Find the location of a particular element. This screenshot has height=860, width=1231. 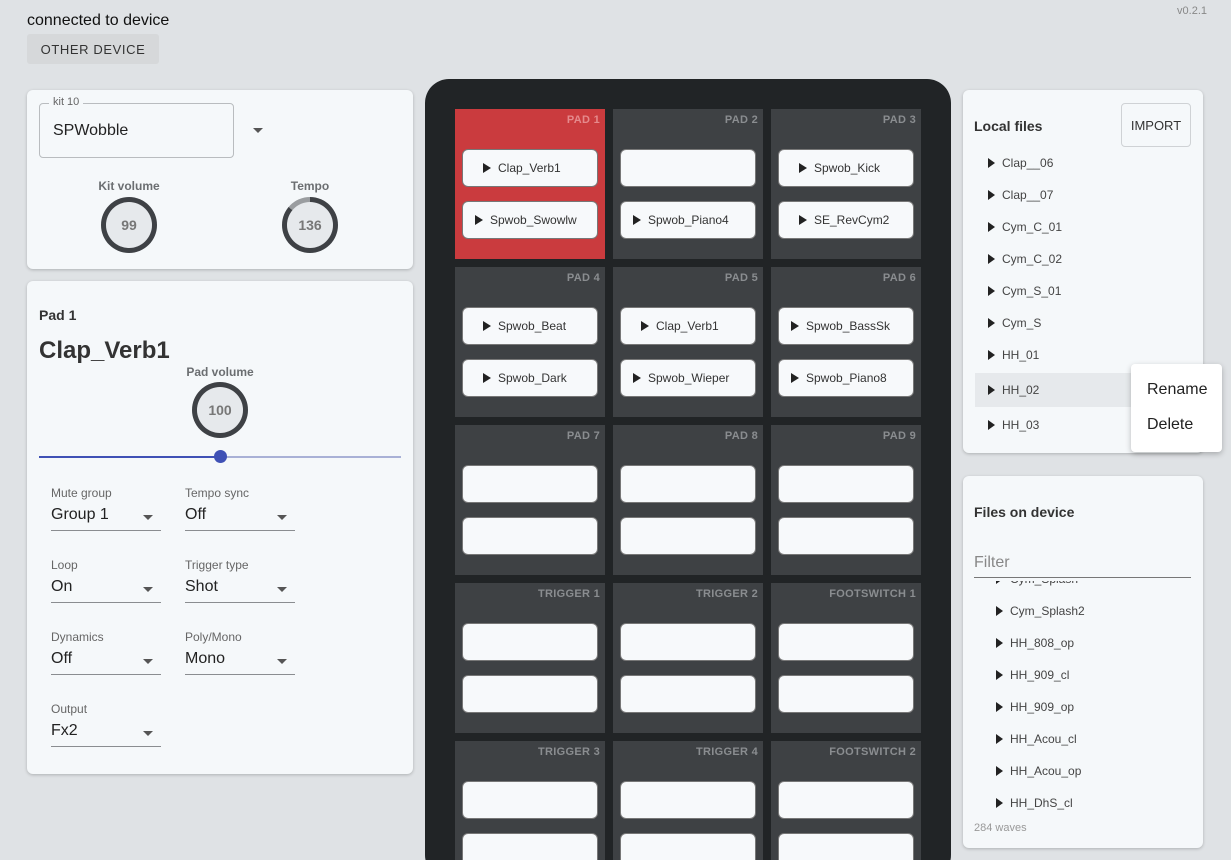

pad-cell: PAD 3 Spwob_Kick SE_RevCym2 is located at coordinates (846, 184).